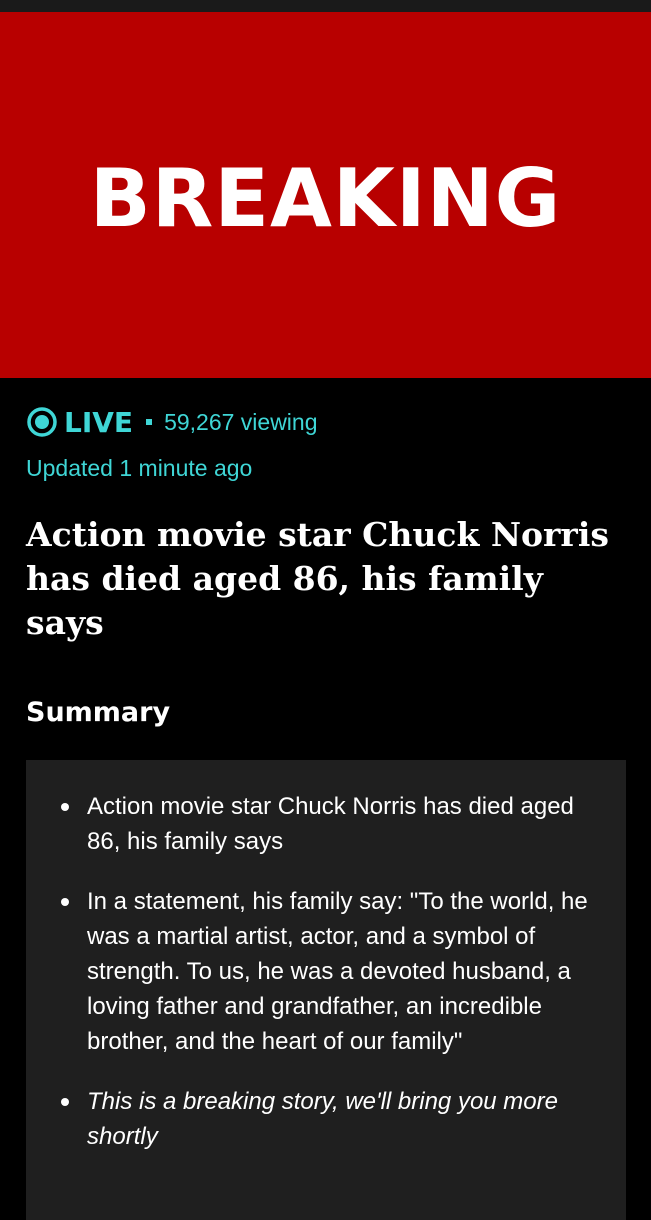  Describe the element at coordinates (99, 422) in the screenshot. I see `live-label: LIVE` at that location.